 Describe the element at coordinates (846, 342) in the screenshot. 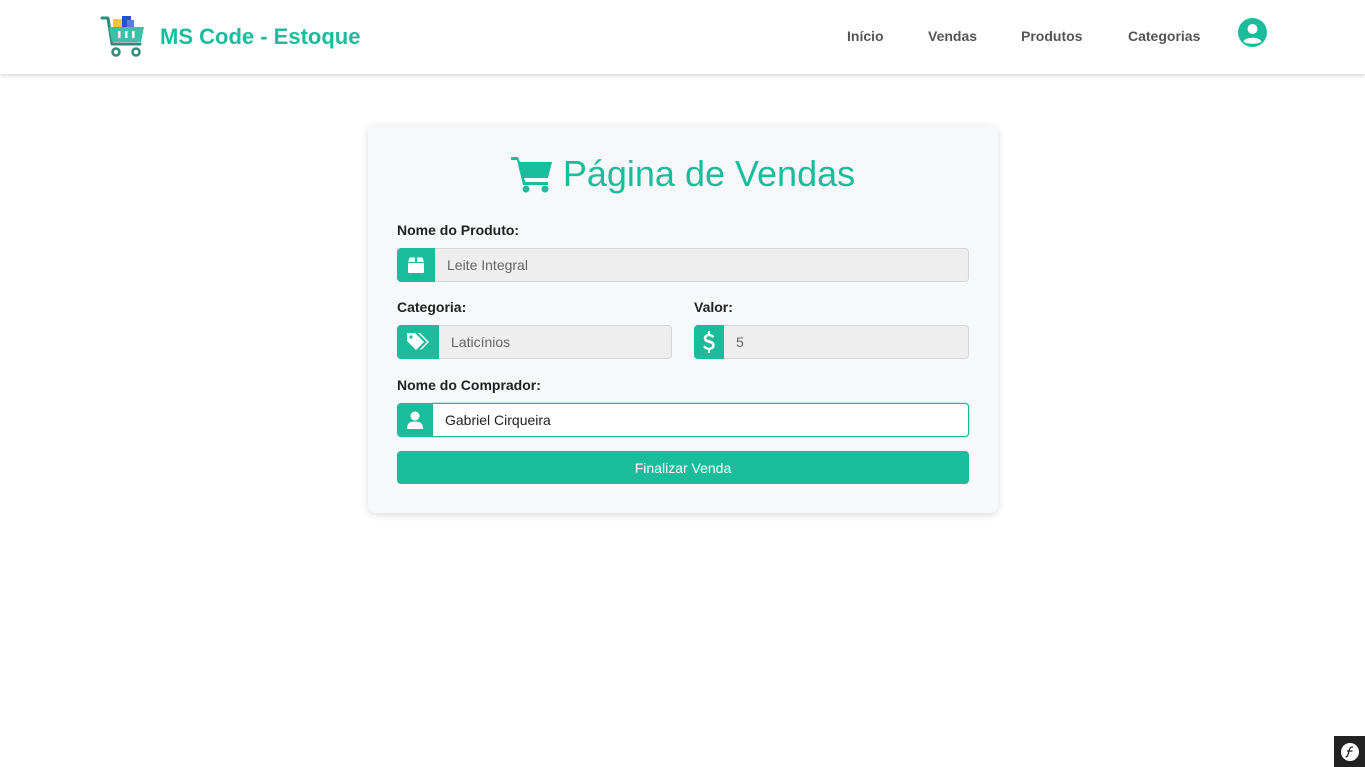

I see `price-input` at that location.